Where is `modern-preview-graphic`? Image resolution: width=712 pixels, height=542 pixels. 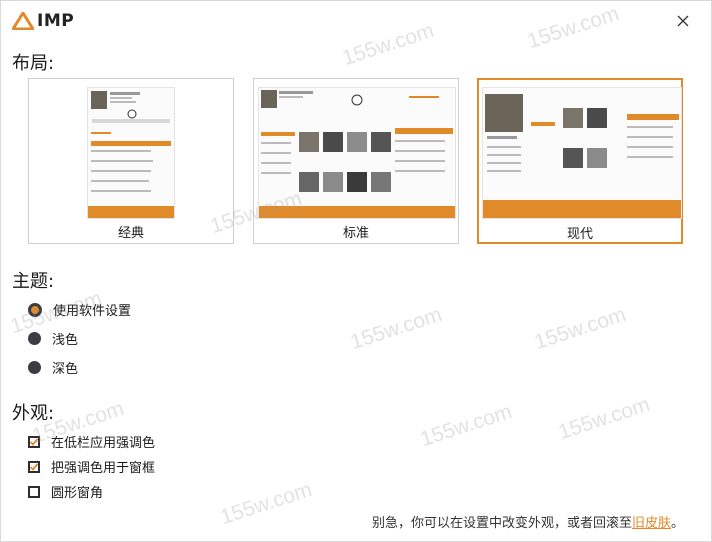
modern-preview-graphic is located at coordinates (582, 153).